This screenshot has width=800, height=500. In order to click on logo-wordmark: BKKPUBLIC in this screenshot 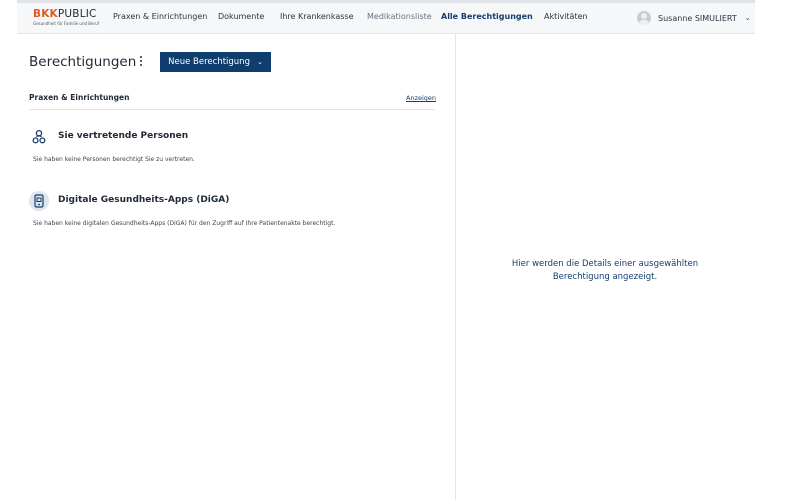, I will do `click(66, 14)`.